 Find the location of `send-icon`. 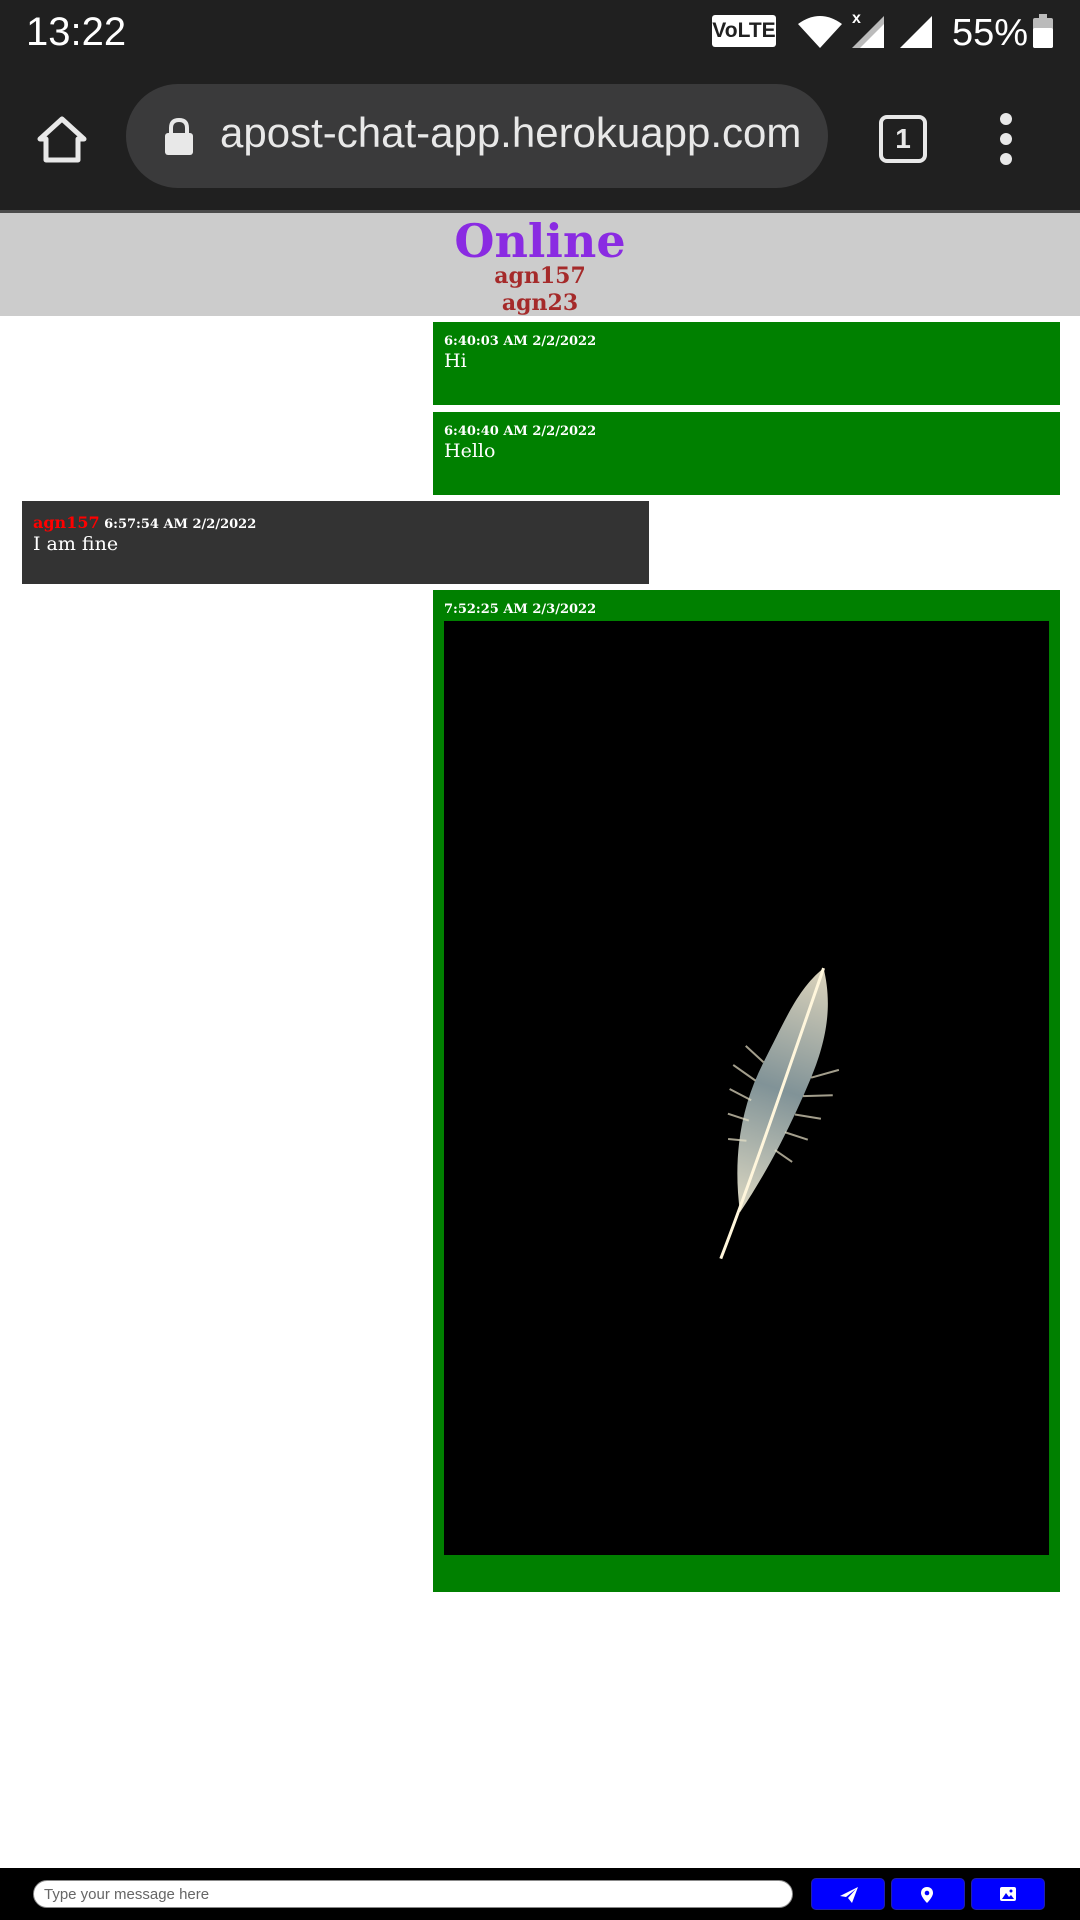

send-icon is located at coordinates (849, 1895).